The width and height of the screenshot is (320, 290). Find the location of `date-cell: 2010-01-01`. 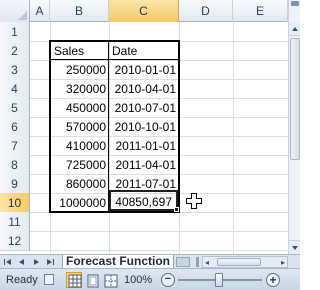

date-cell: 2010-01-01 is located at coordinates (143, 70).